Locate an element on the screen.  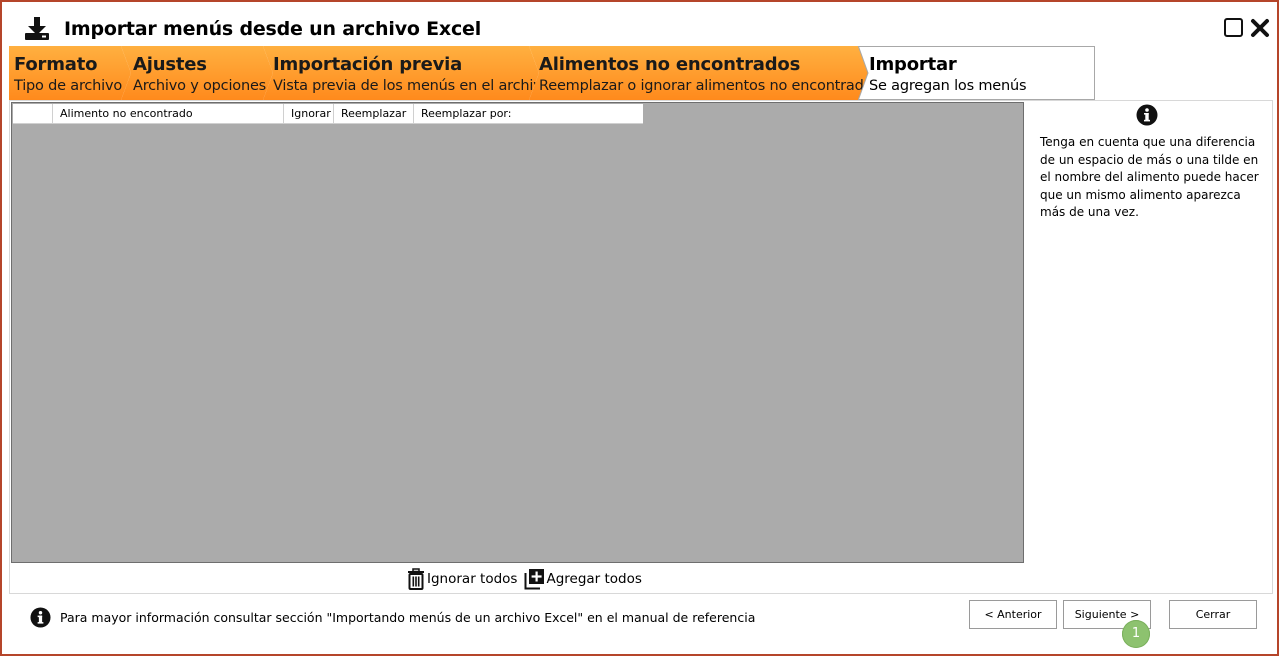
step-title: Alimentos no encontrados is located at coordinates (670, 64).